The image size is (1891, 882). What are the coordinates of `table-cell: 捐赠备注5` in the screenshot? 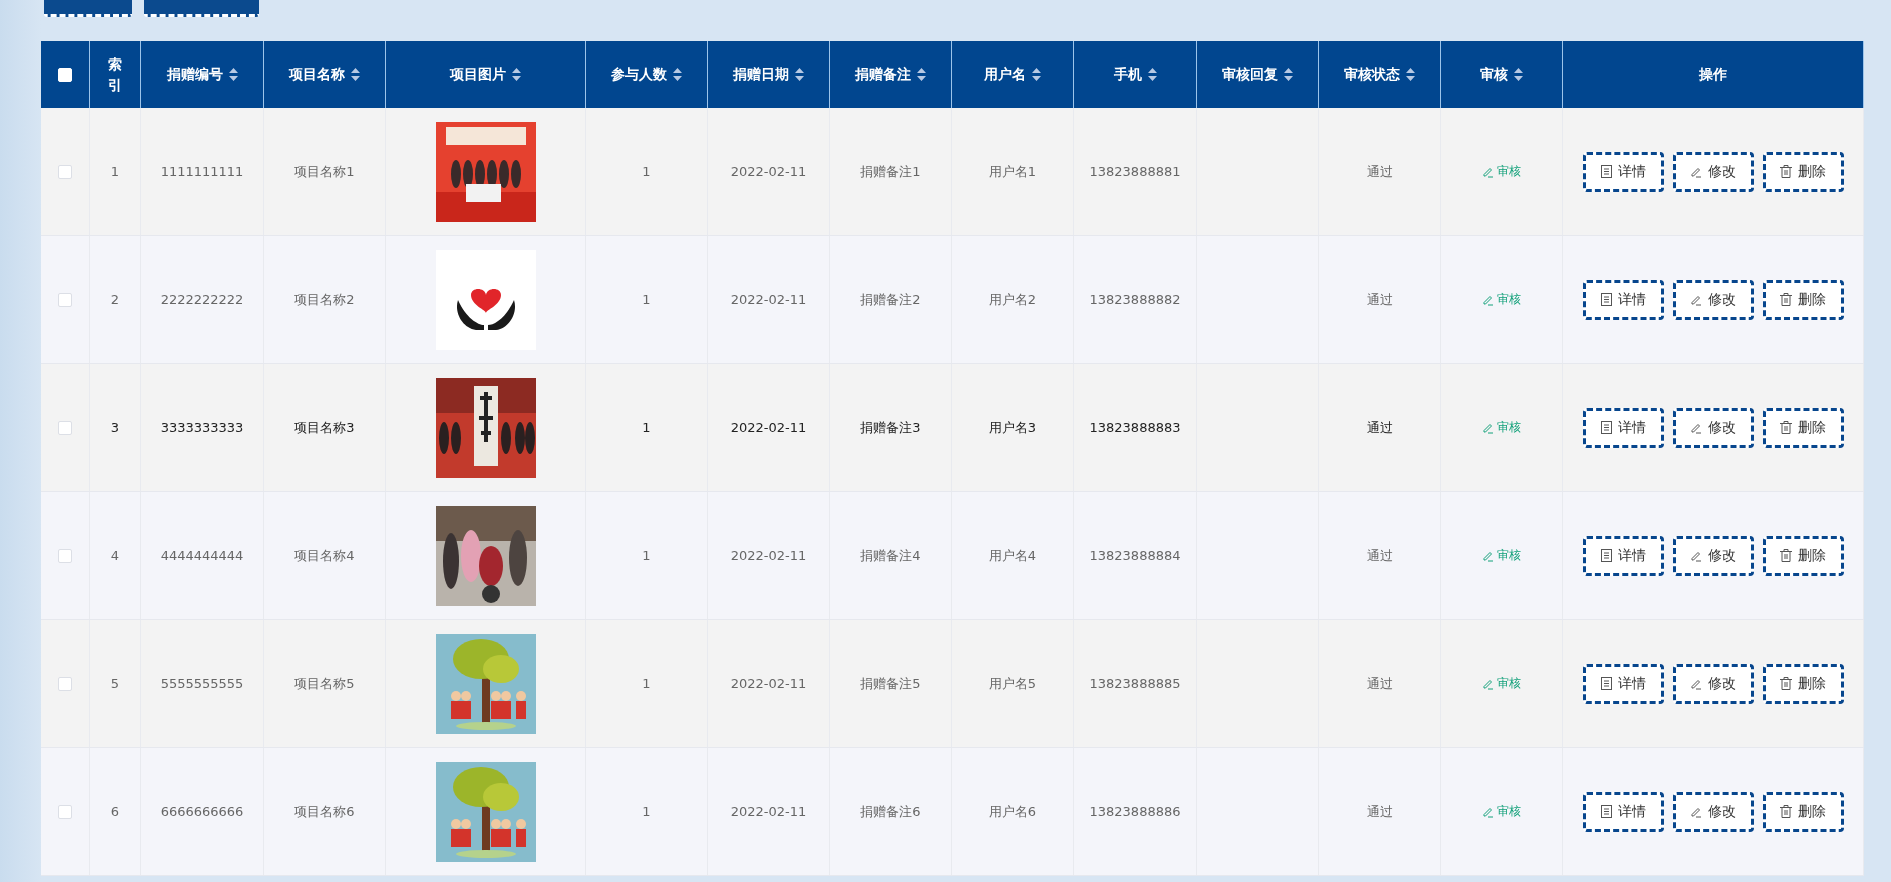 It's located at (890, 683).